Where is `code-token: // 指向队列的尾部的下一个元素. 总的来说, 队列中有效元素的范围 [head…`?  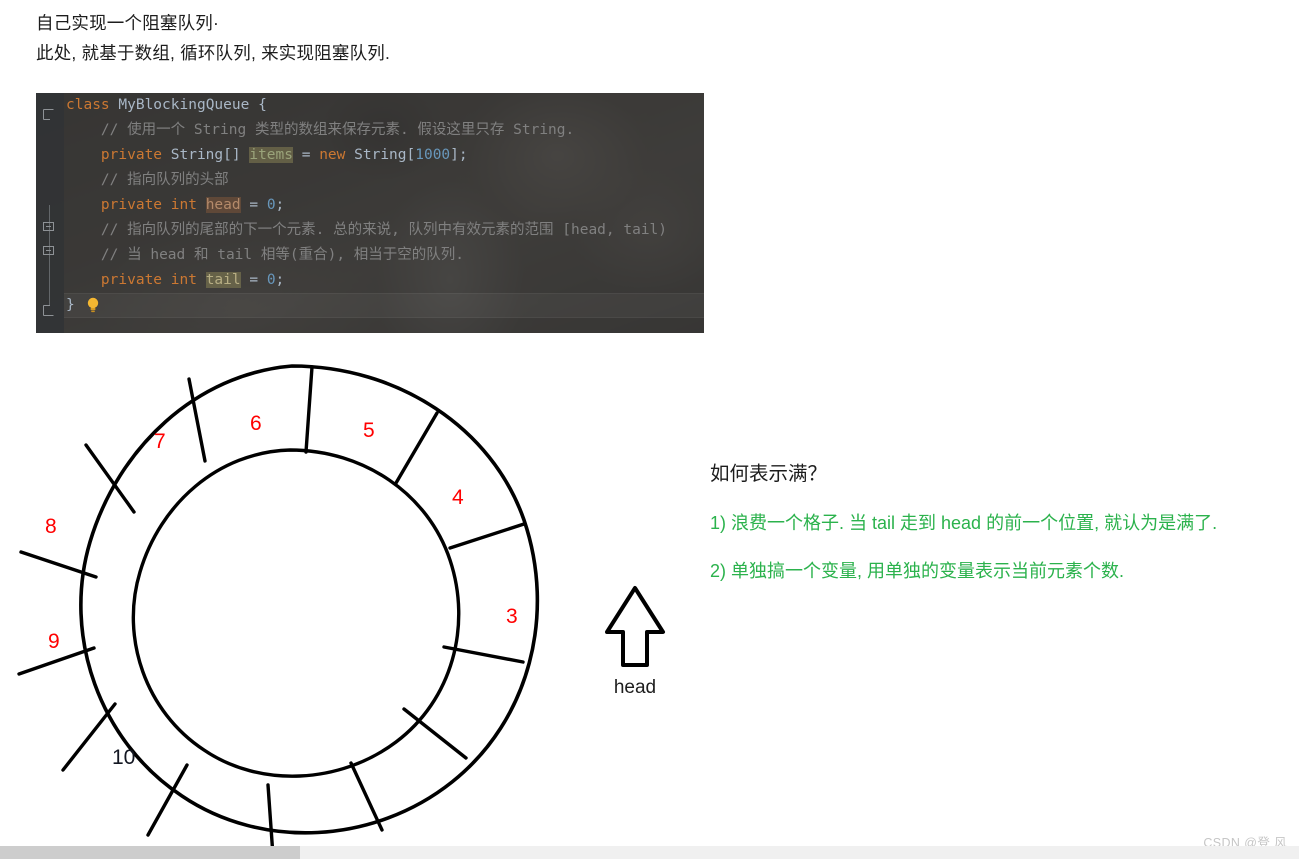 code-token: // 指向队列的尾部的下一个元素. 总的来说, 队列中有效元素的范围 [head… is located at coordinates (384, 230).